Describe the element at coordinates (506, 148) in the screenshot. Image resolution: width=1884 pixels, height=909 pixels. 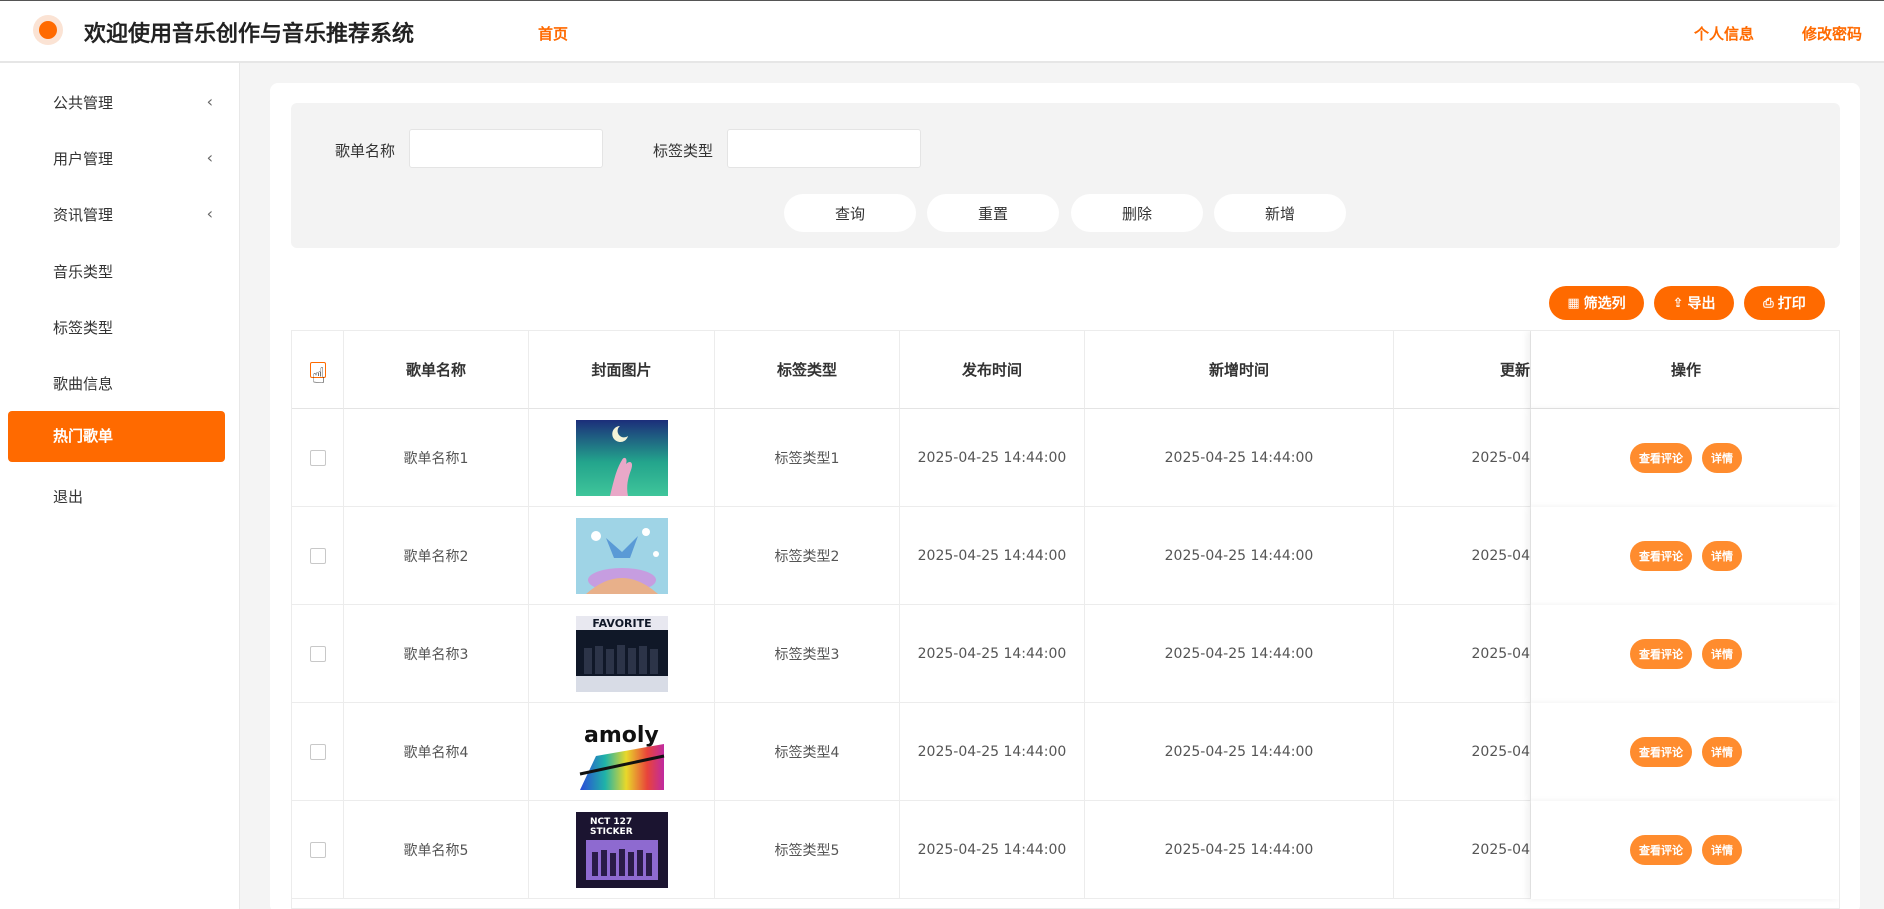
I see `playlist-name-input` at that location.